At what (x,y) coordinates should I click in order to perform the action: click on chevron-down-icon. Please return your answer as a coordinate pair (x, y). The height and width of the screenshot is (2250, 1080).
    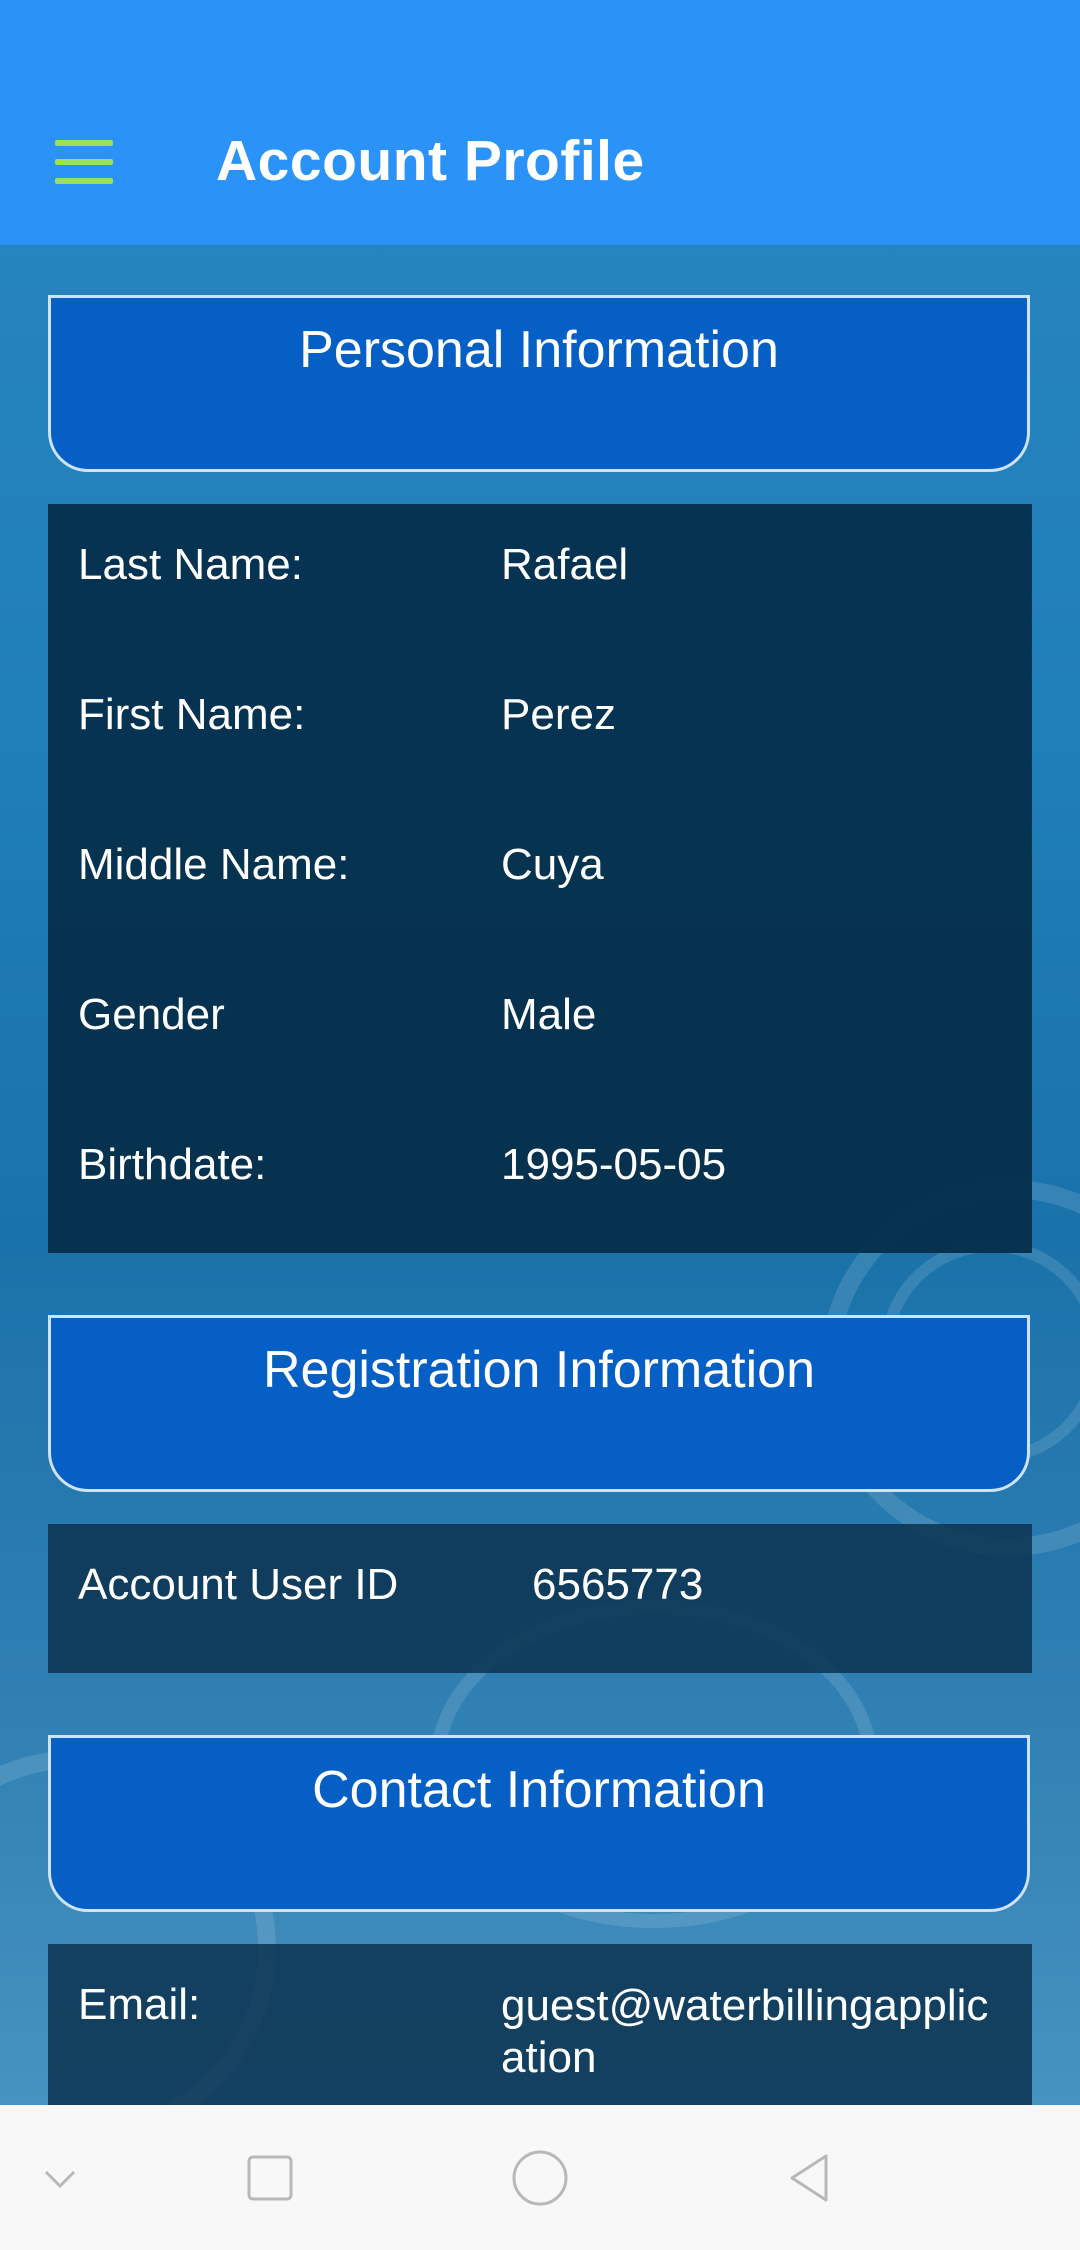
    Looking at the image, I should click on (60, 2177).